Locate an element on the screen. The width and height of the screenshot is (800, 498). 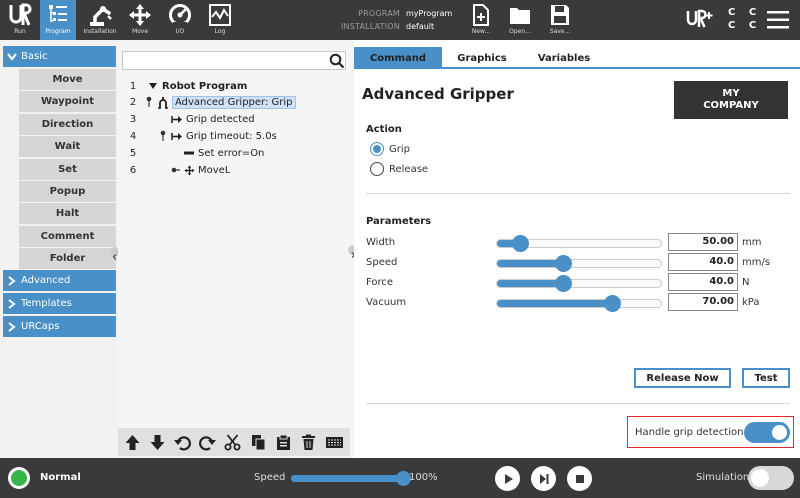
nav-log-button: Log is located at coordinates (220, 20).